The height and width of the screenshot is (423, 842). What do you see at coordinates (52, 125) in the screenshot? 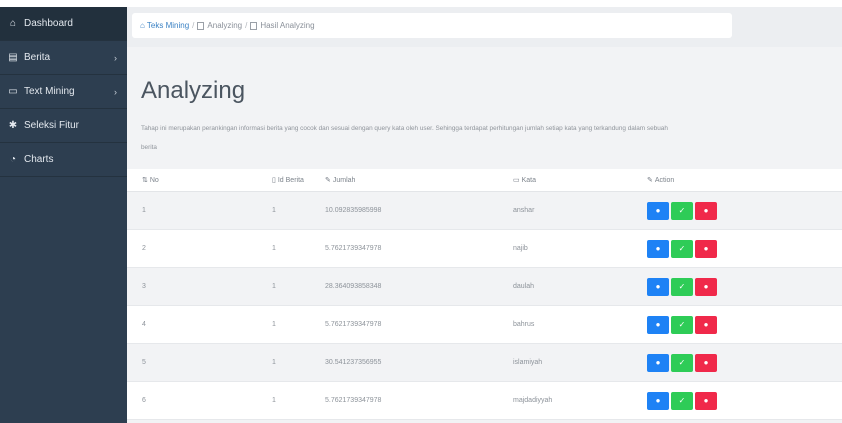
I see `sidebar-item-label: Seleksi Fitur` at bounding box center [52, 125].